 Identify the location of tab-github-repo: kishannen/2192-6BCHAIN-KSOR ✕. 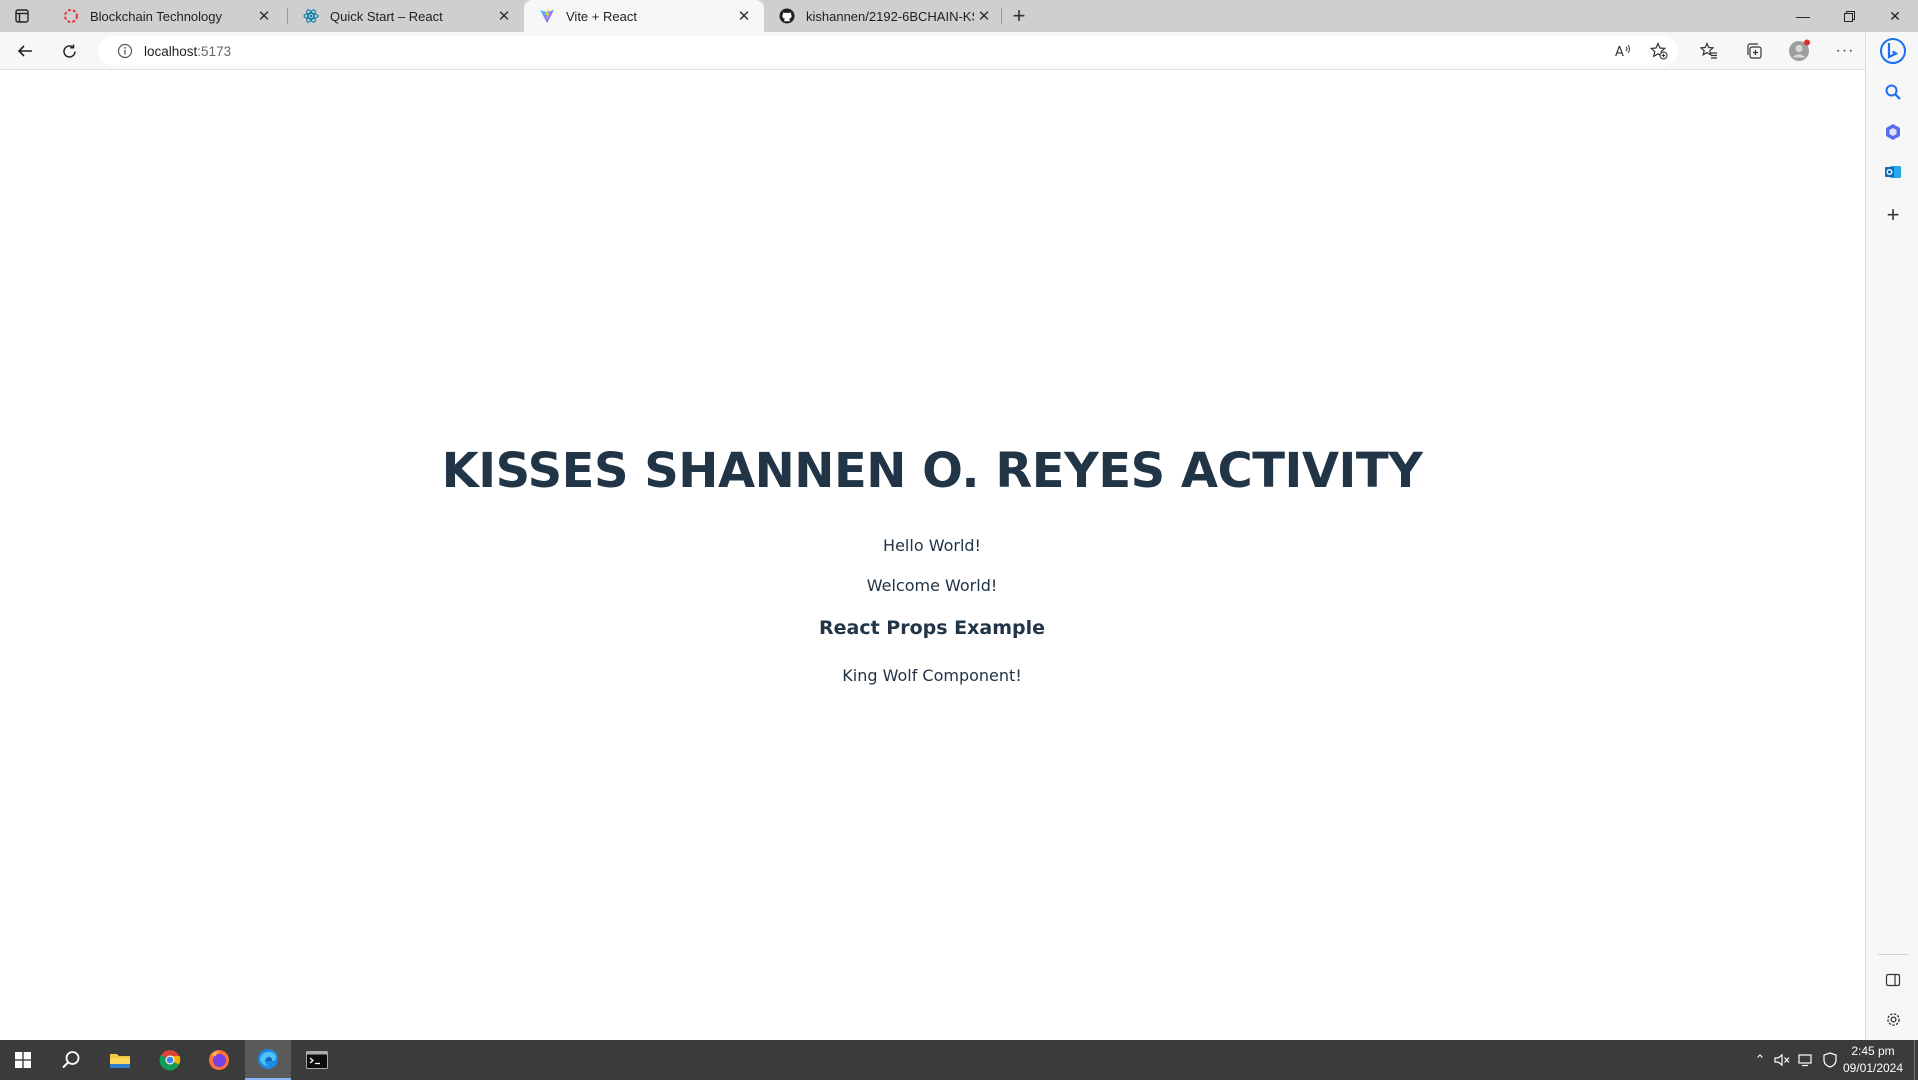
(884, 16).